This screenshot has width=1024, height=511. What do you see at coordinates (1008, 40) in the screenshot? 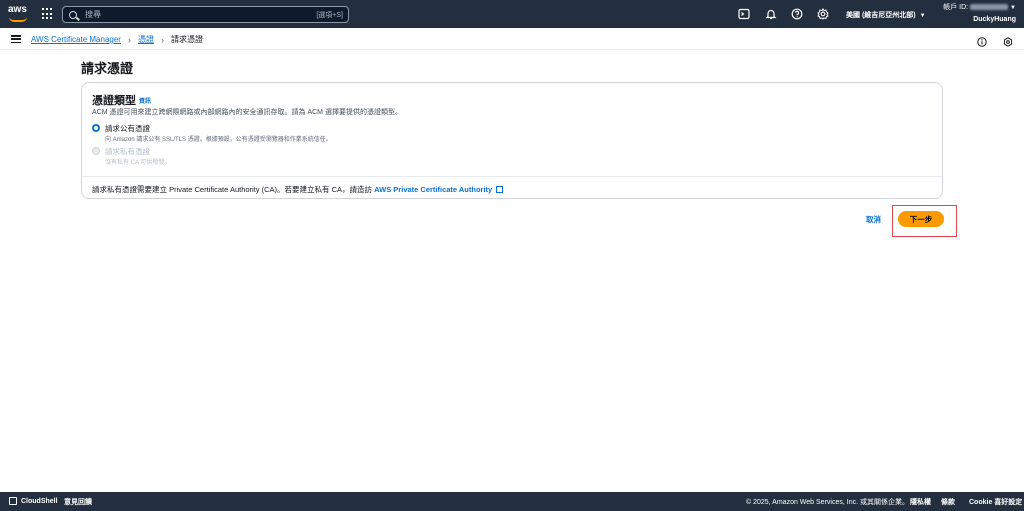
I see `settings-icon` at bounding box center [1008, 40].